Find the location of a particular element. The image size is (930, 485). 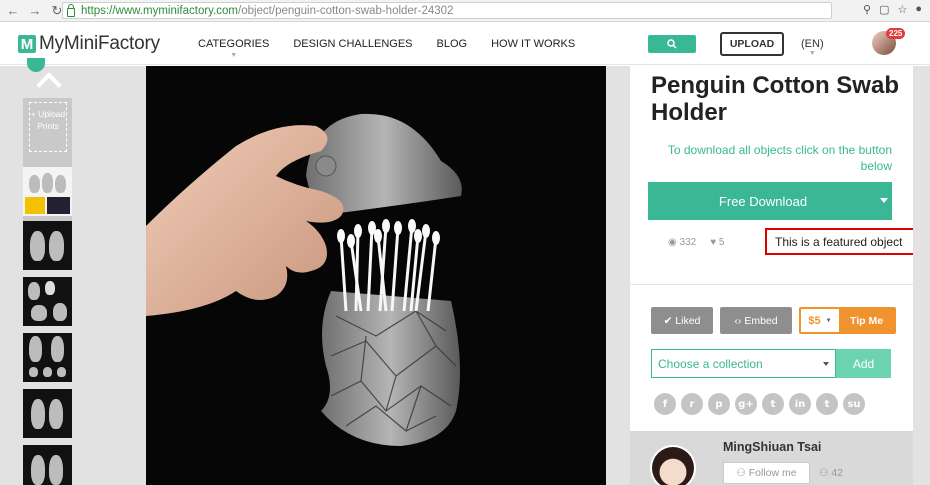

likes-count: 5 is located at coordinates (721, 242).